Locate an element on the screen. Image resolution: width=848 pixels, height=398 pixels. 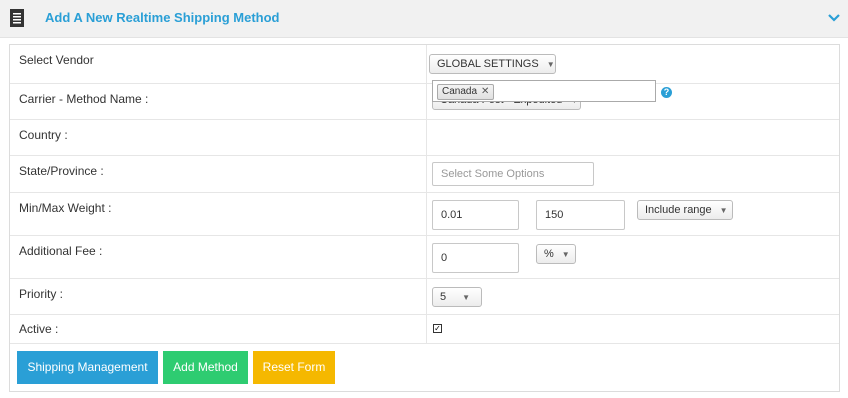
carrier-label: Carrier - Method Name : is located at coordinates (84, 99).